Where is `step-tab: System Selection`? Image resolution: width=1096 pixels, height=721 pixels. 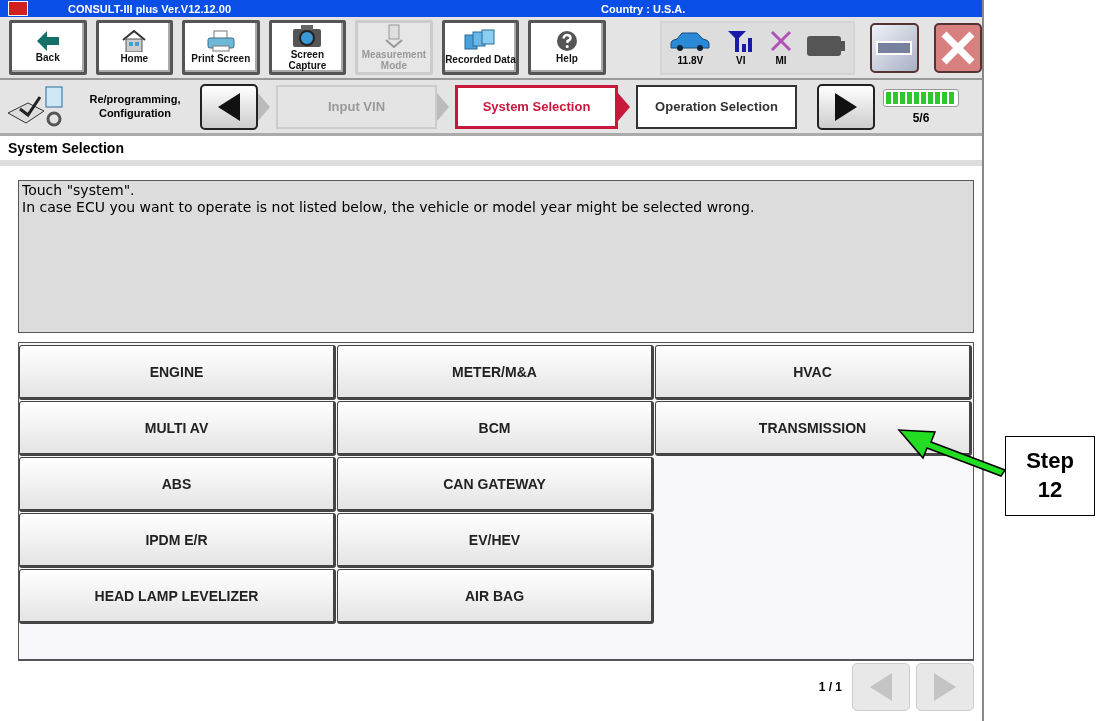 step-tab: System Selection is located at coordinates (536, 106).